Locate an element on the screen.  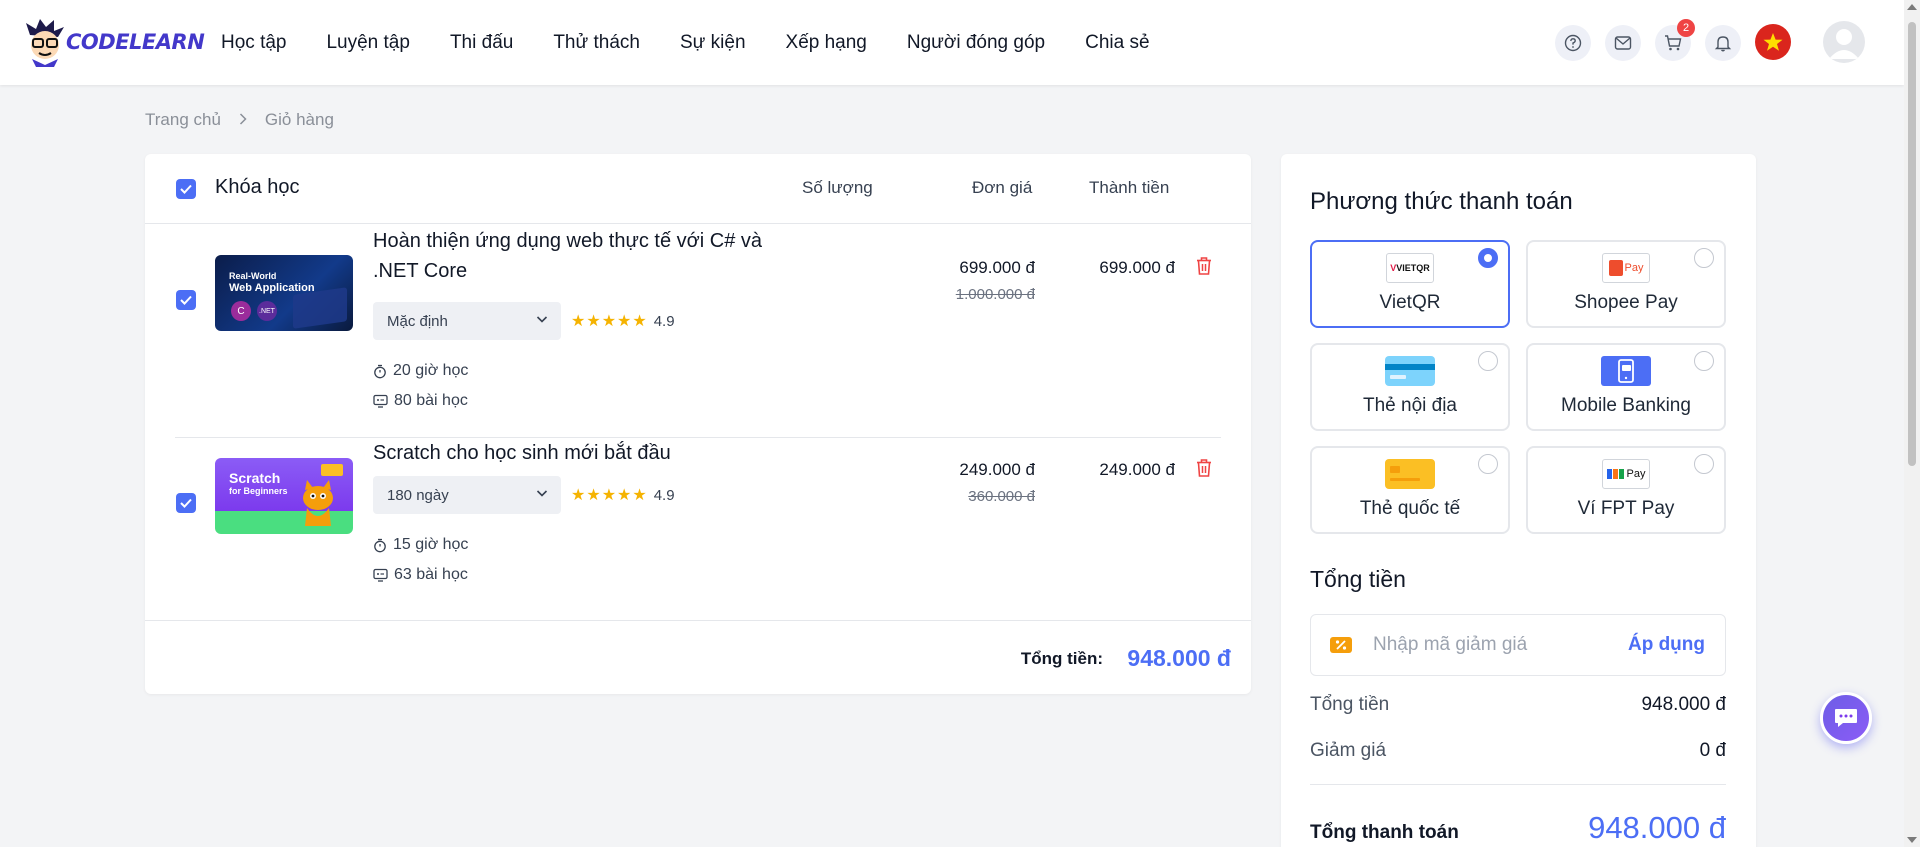
unit-price: 249.000 đ is located at coordinates (997, 469).